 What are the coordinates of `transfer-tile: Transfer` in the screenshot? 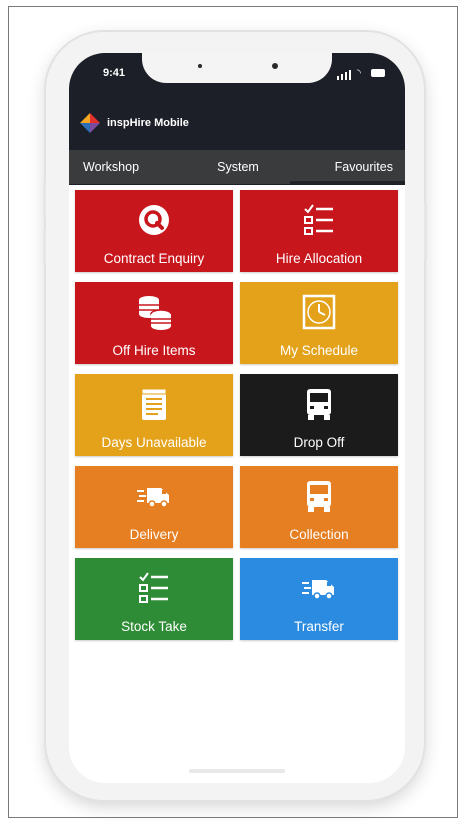 It's located at (319, 599).